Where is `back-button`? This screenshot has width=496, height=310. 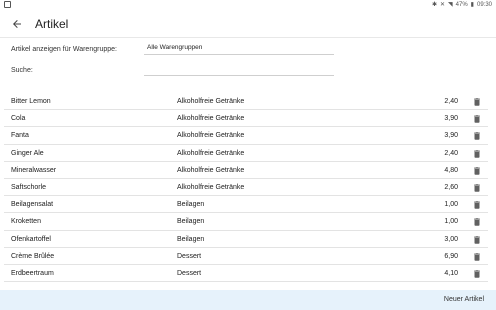
back-button is located at coordinates (17, 24).